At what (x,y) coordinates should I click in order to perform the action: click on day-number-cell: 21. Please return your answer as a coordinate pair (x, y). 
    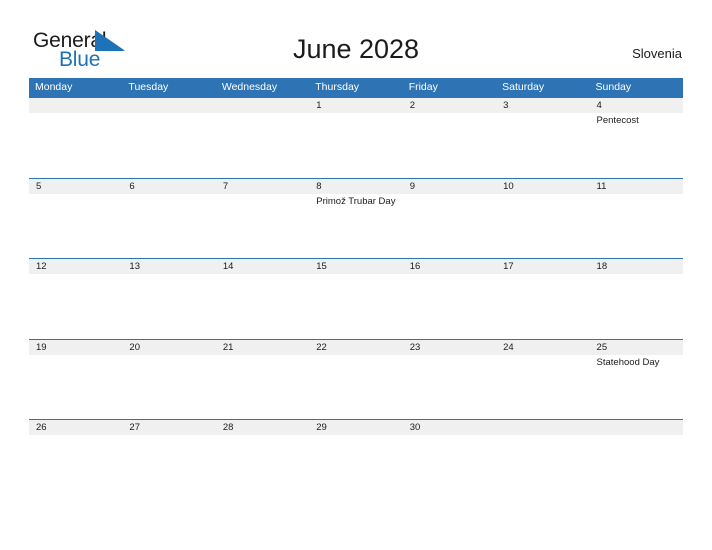
    Looking at the image, I should click on (262, 347).